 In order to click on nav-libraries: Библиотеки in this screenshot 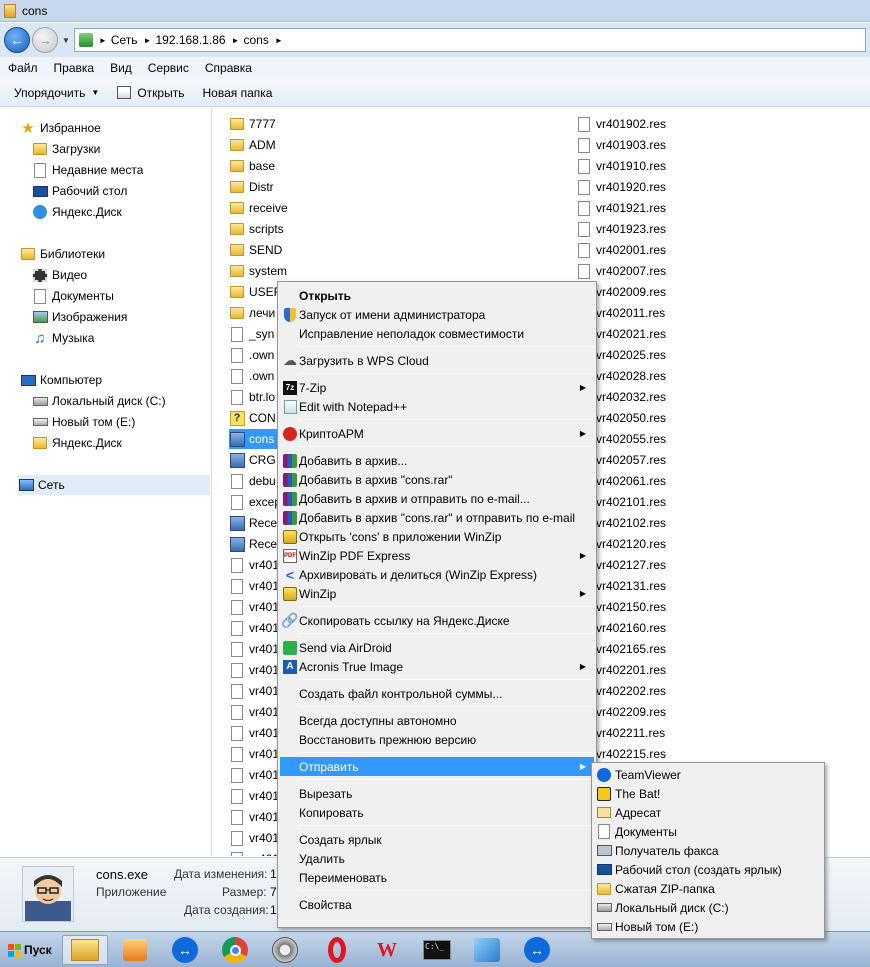, I will do `click(62, 254)`.